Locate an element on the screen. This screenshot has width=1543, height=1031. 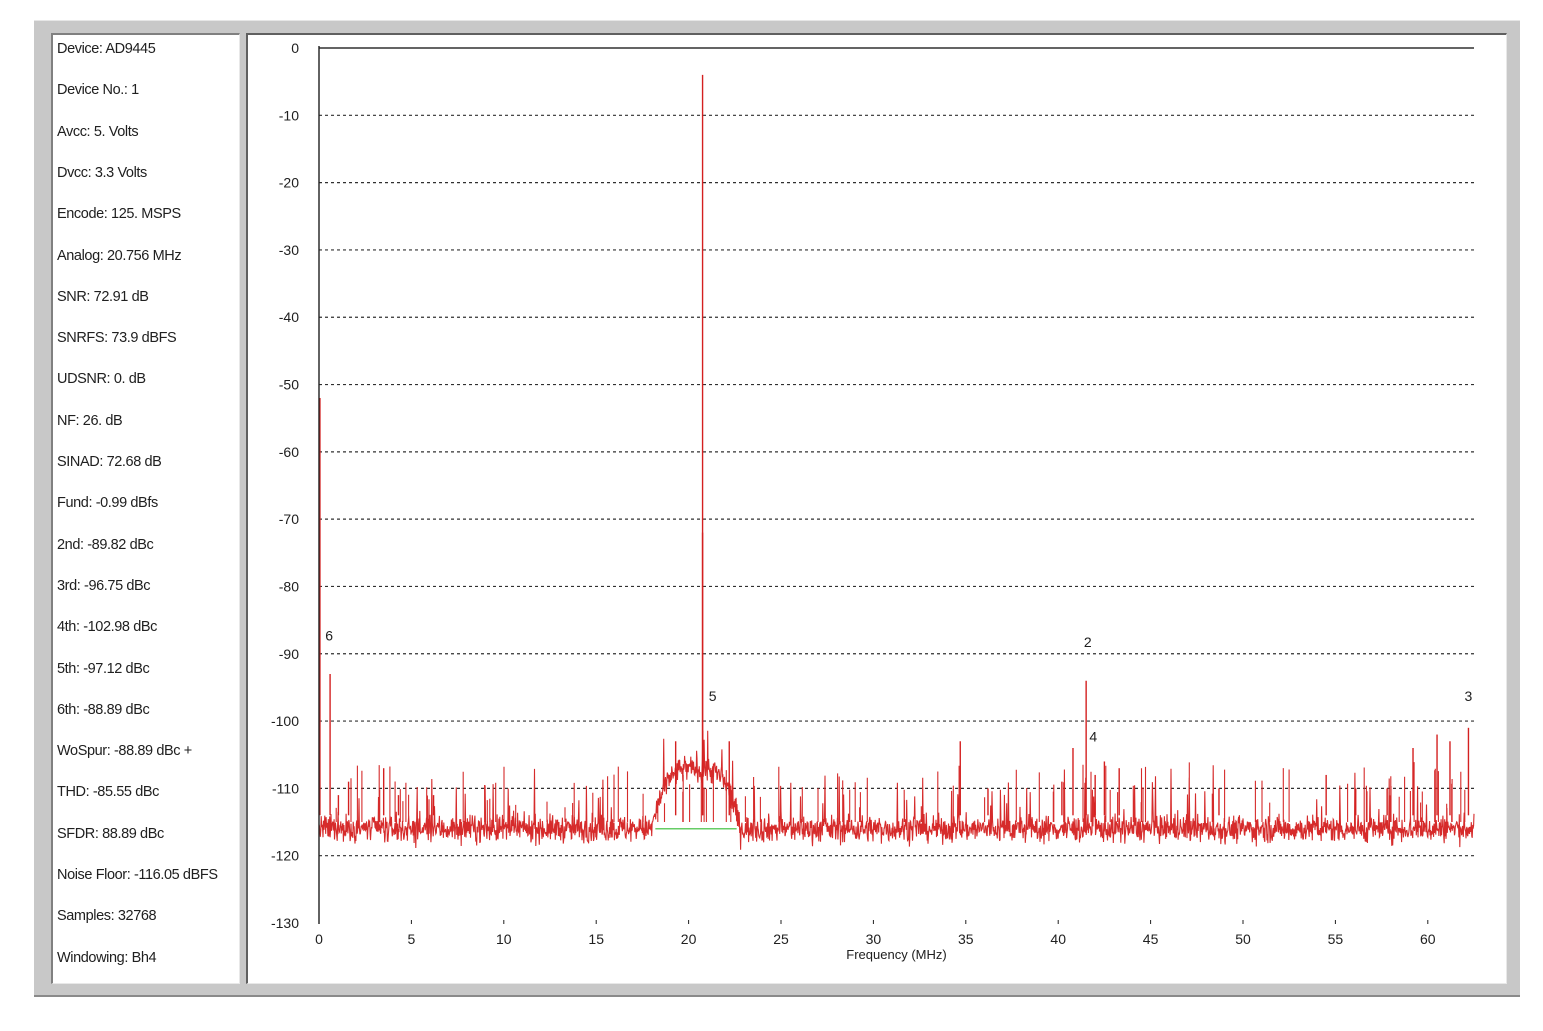
stat-line: Noise Floor: -116.05 dBFS is located at coordinates (137, 875).